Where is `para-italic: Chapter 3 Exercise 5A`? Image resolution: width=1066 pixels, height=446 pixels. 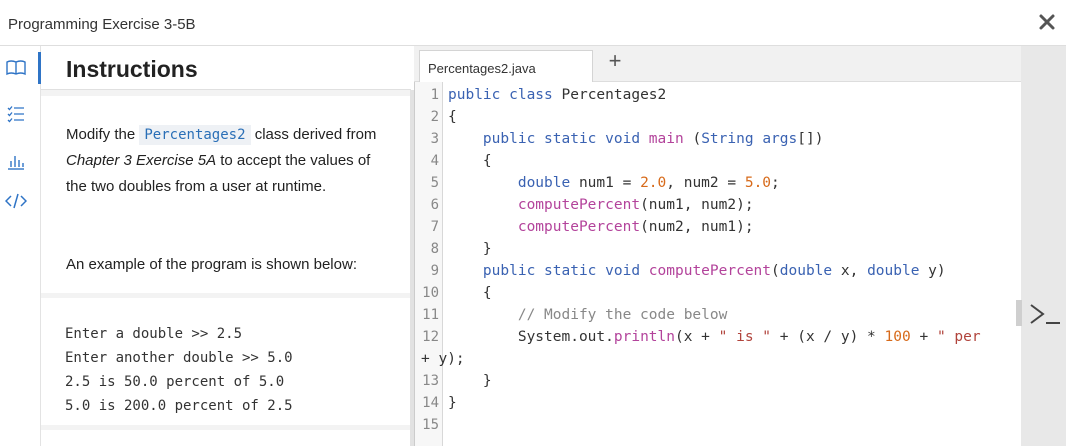
para-italic: Chapter 3 Exercise 5A is located at coordinates (141, 160).